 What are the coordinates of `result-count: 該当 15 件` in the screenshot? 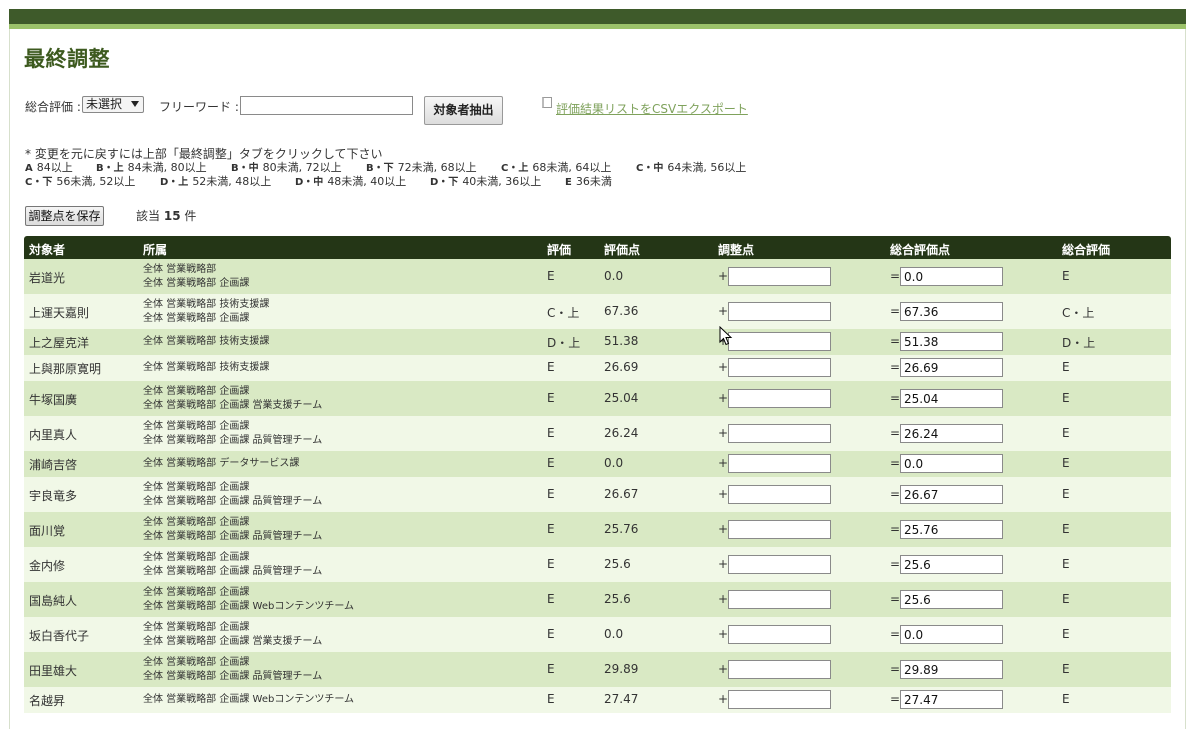 It's located at (166, 215).